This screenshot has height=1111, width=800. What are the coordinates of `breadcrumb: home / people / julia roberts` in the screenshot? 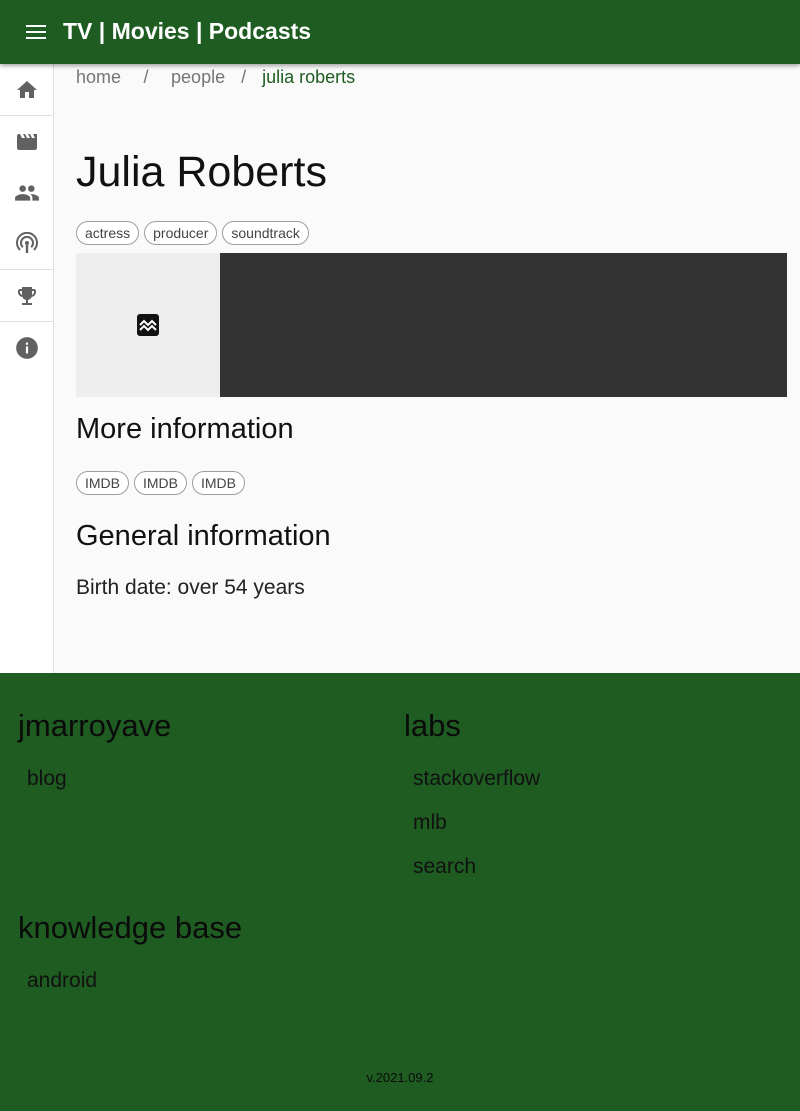 It's located at (215, 77).